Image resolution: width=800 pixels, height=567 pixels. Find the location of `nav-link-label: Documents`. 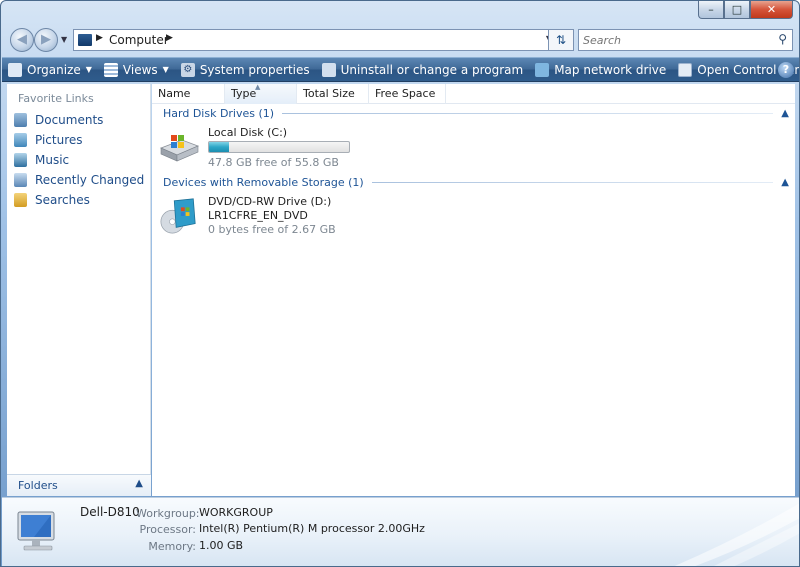

nav-link-label: Documents is located at coordinates (69, 120).